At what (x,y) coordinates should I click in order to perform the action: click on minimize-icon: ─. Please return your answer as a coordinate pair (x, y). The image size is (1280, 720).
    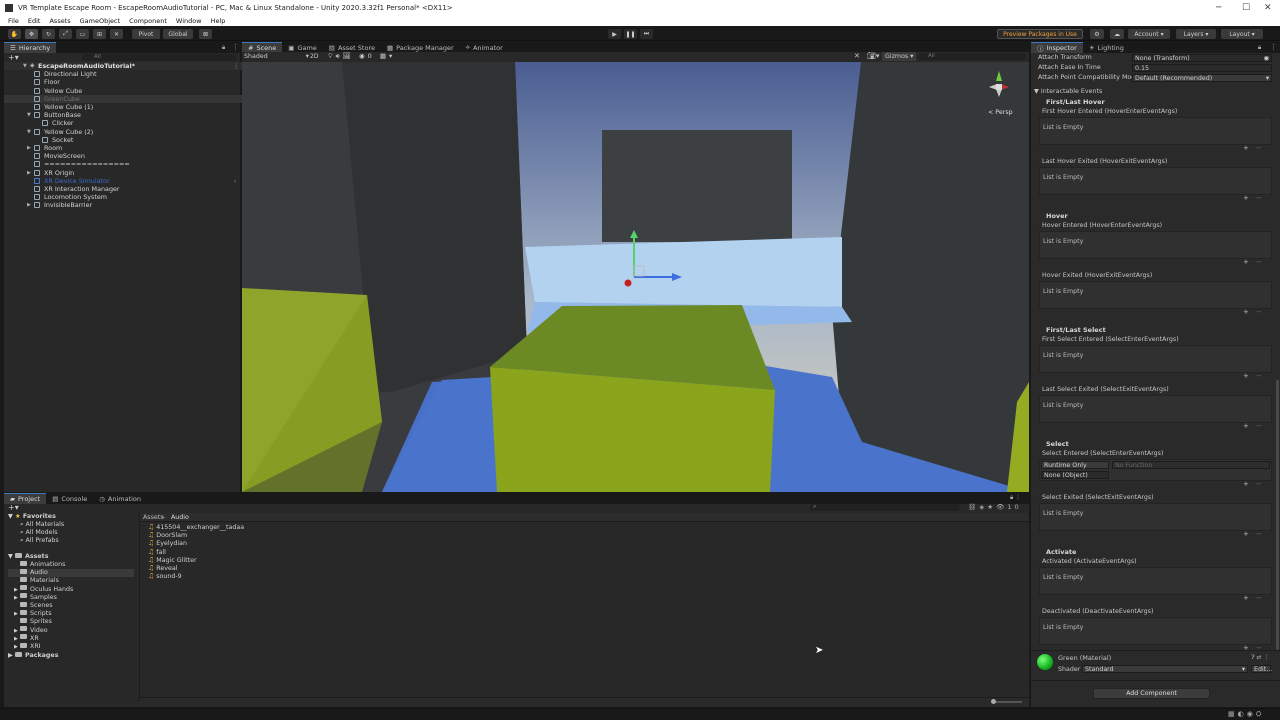
    Looking at the image, I should click on (1218, 8).